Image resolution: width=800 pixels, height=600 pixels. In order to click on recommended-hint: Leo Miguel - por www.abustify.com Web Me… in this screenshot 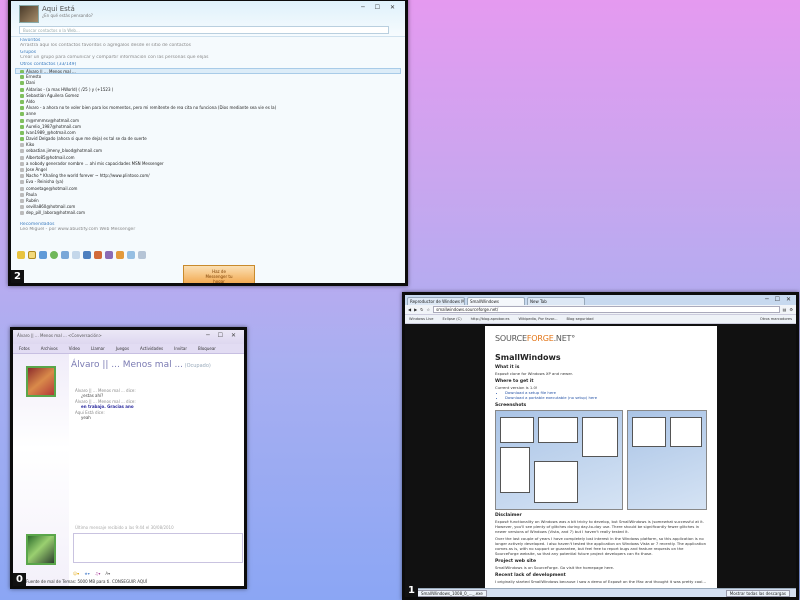, I will do `click(208, 229)`.